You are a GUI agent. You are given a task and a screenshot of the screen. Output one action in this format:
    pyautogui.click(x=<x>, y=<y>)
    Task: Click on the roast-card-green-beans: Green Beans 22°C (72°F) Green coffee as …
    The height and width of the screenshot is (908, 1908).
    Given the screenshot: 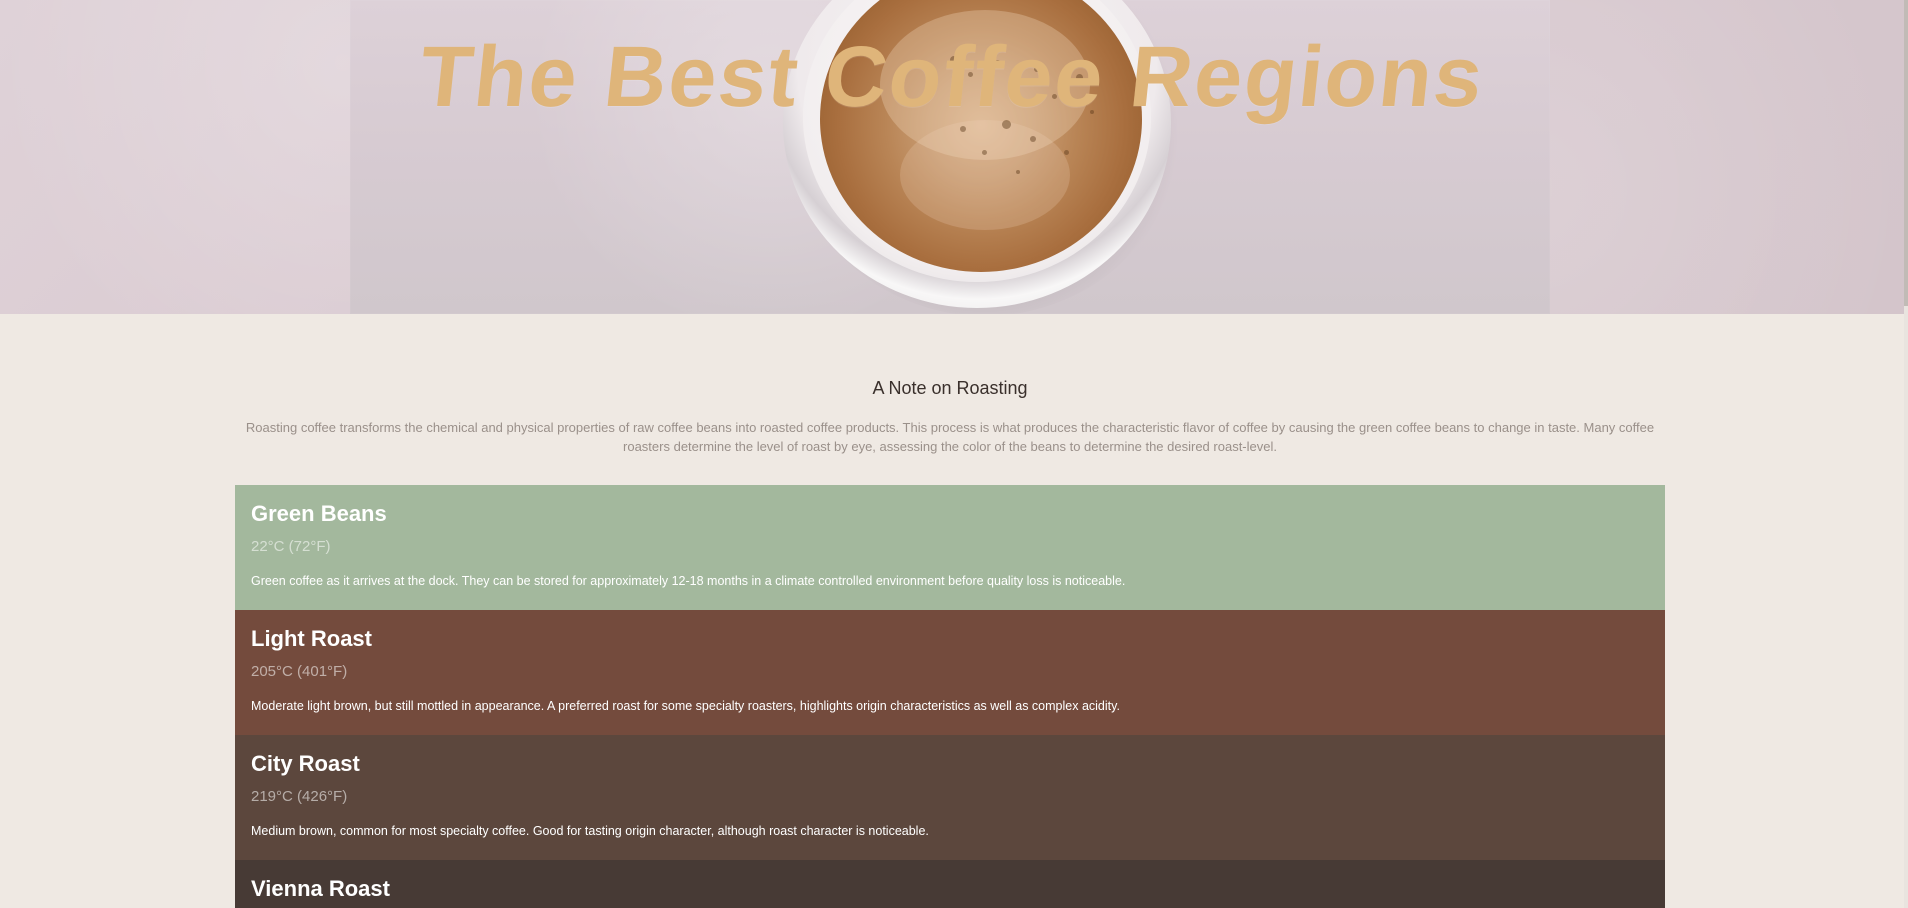 What is the action you would take?
    pyautogui.click(x=950, y=547)
    